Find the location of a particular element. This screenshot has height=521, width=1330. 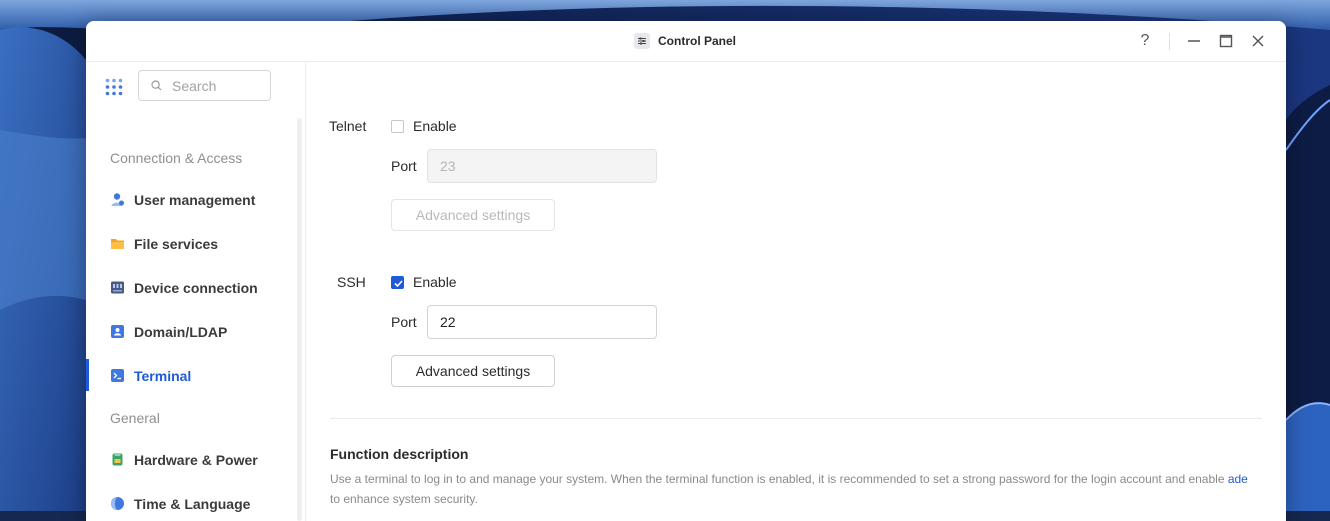

search-box is located at coordinates (204, 85).